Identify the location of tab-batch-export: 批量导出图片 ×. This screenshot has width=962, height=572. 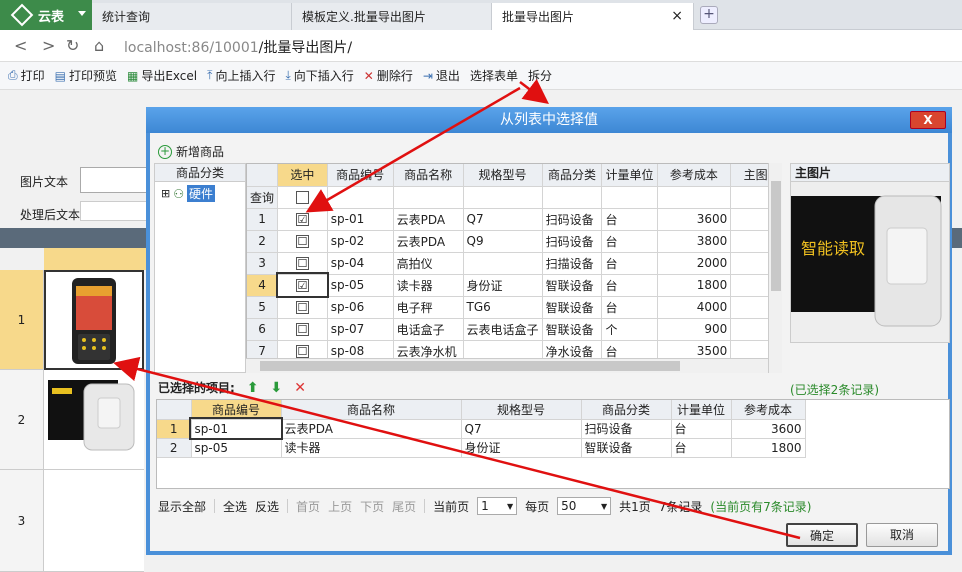
(593, 16).